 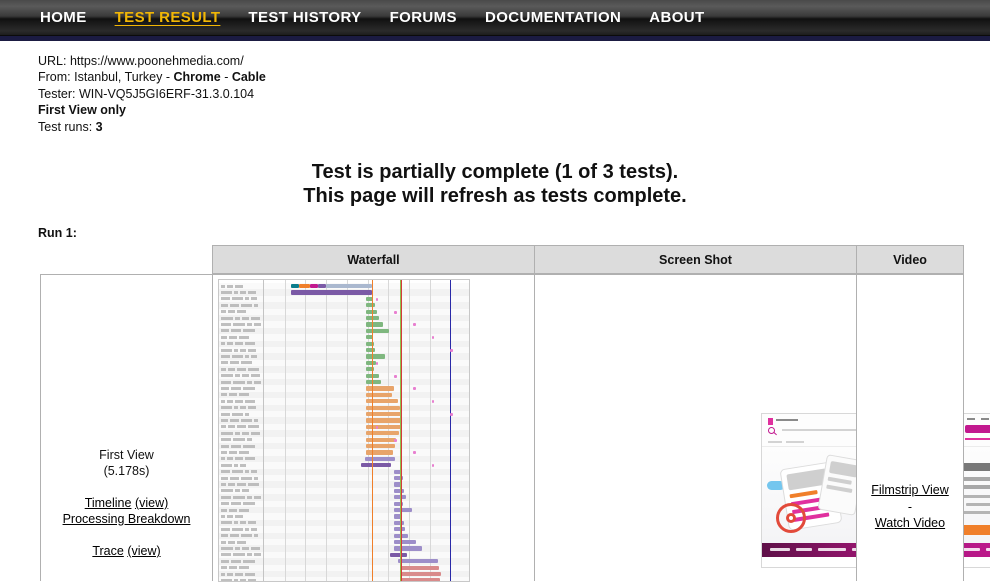 I want to click on results-table-header: Waterfall Screen Shot Video, so click(x=588, y=259).